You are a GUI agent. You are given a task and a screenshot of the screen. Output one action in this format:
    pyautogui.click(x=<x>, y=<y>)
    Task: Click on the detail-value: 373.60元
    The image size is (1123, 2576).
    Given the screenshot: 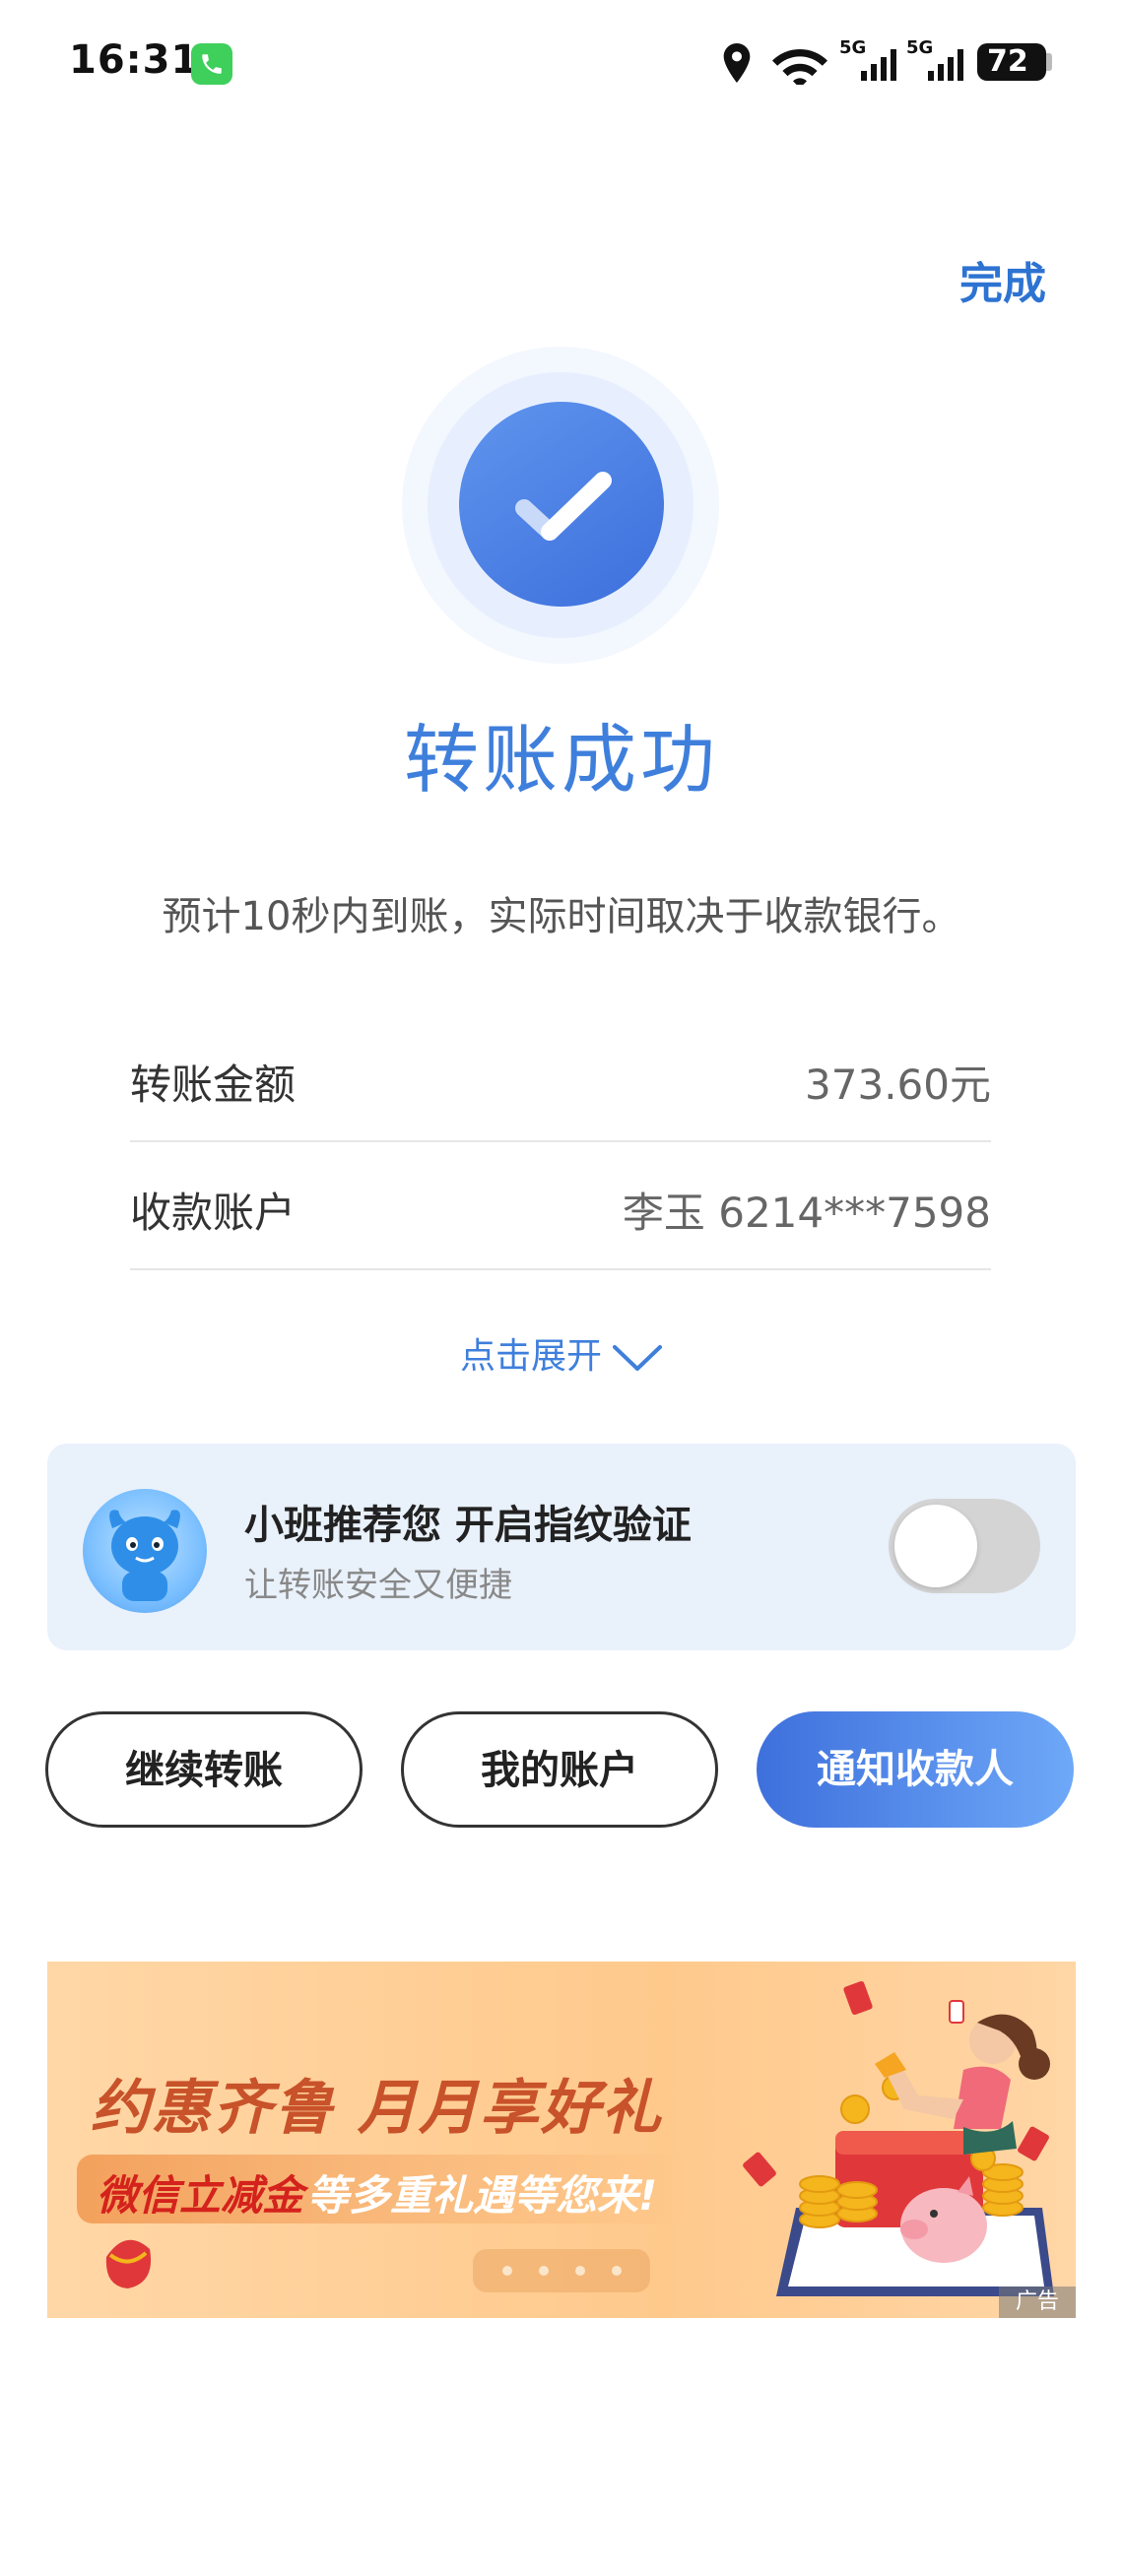 What is the action you would take?
    pyautogui.click(x=898, y=1085)
    